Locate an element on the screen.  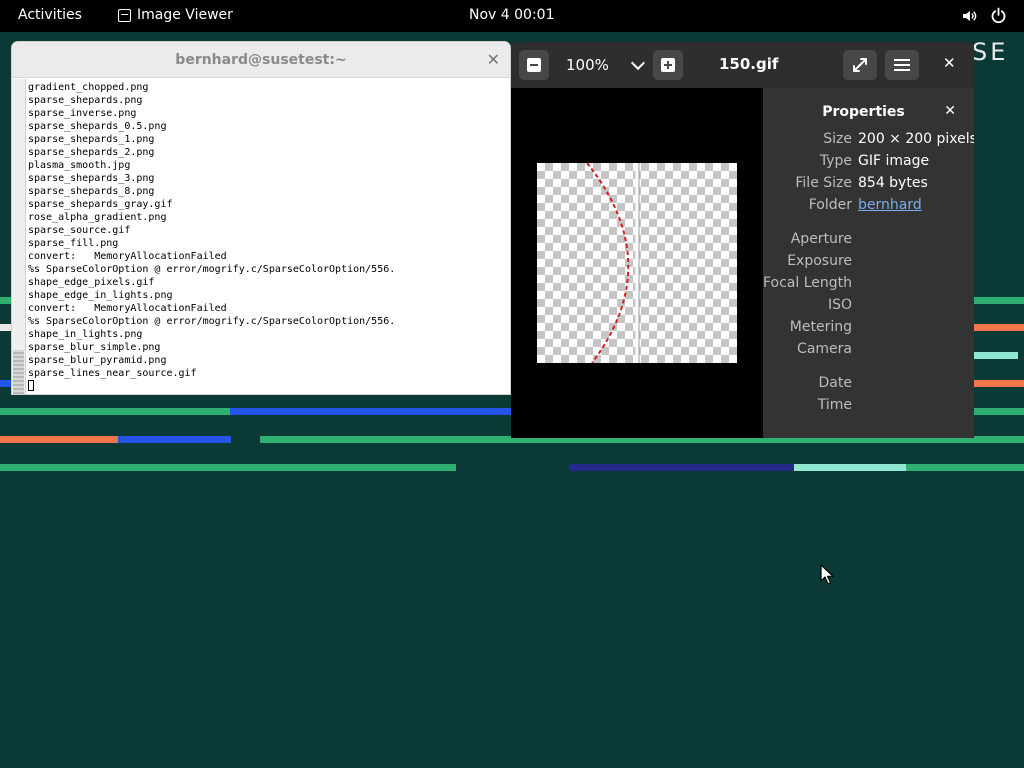
hamburger-icon is located at coordinates (902, 65).